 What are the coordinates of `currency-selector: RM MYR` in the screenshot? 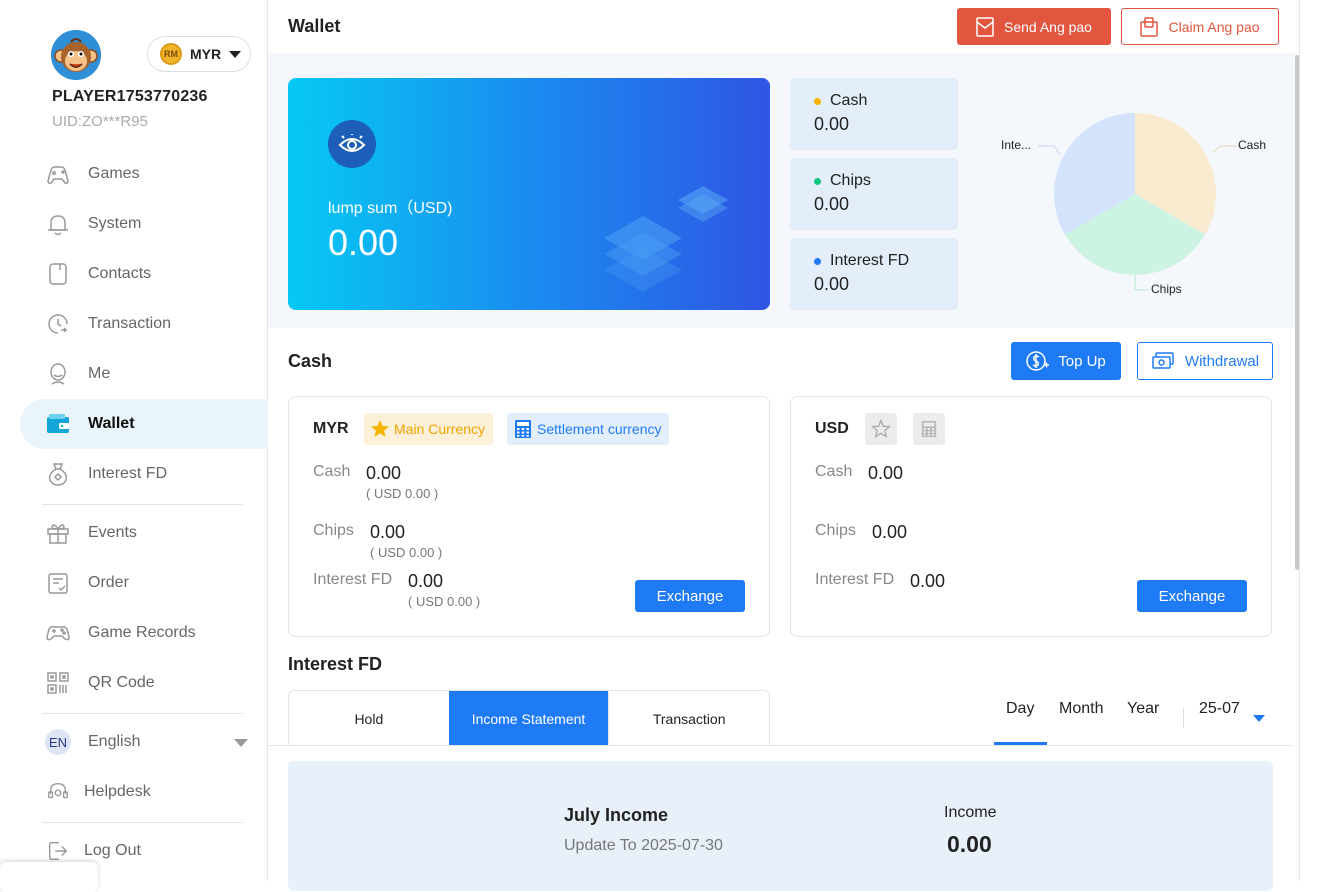 It's located at (199, 54).